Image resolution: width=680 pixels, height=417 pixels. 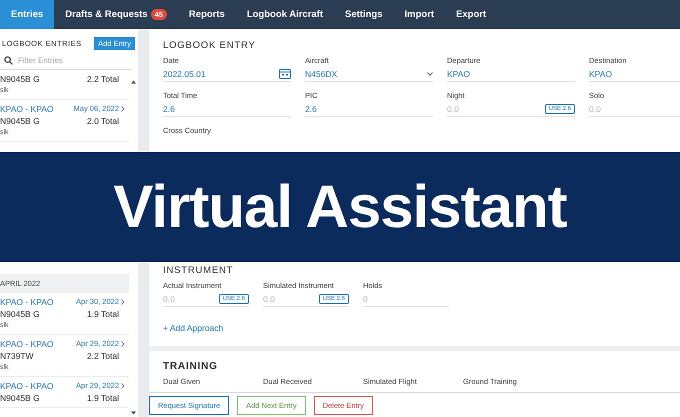 What do you see at coordinates (221, 73) in the screenshot?
I see `input-field: 2022.05.01` at bounding box center [221, 73].